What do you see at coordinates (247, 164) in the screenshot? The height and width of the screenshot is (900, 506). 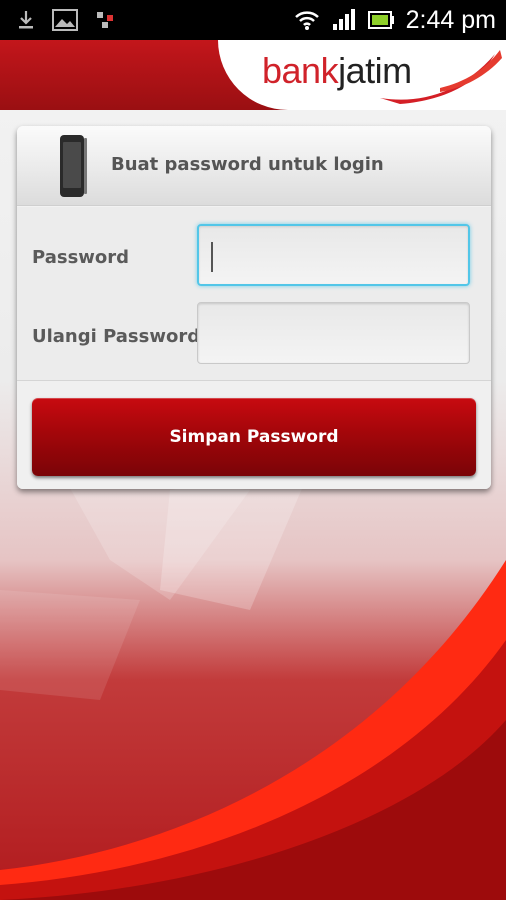 I see `card-title: Buat password untuk login` at bounding box center [247, 164].